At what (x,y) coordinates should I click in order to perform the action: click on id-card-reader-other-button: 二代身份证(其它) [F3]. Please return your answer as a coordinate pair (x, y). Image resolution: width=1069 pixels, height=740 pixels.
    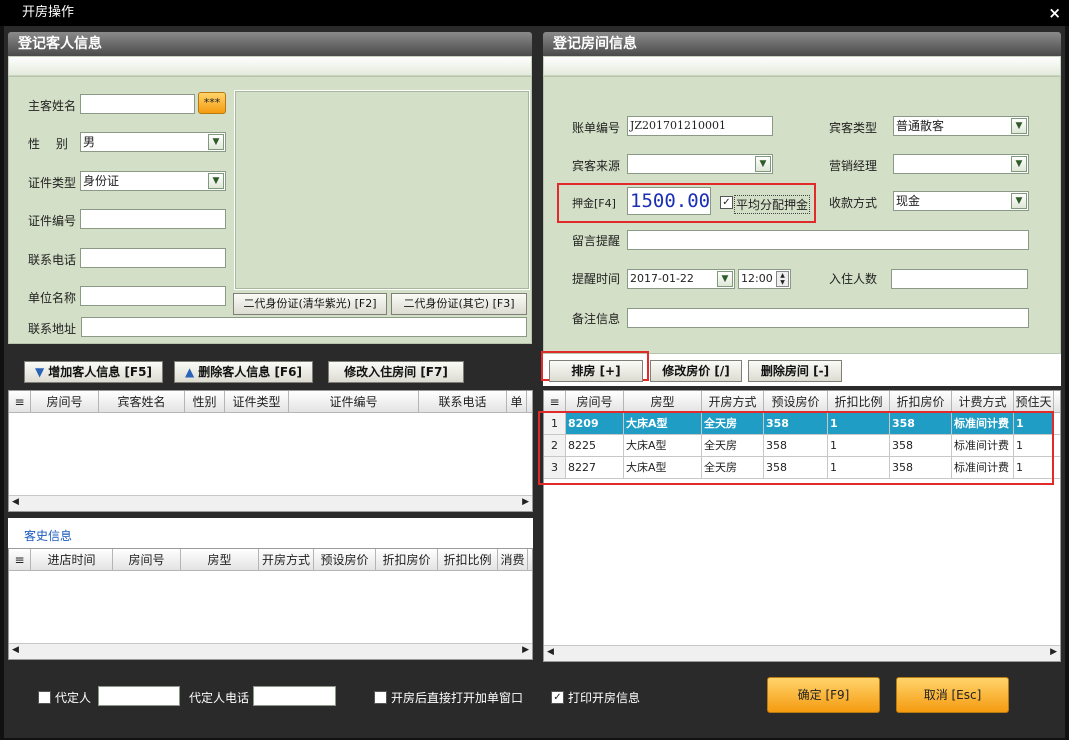
    Looking at the image, I should click on (459, 304).